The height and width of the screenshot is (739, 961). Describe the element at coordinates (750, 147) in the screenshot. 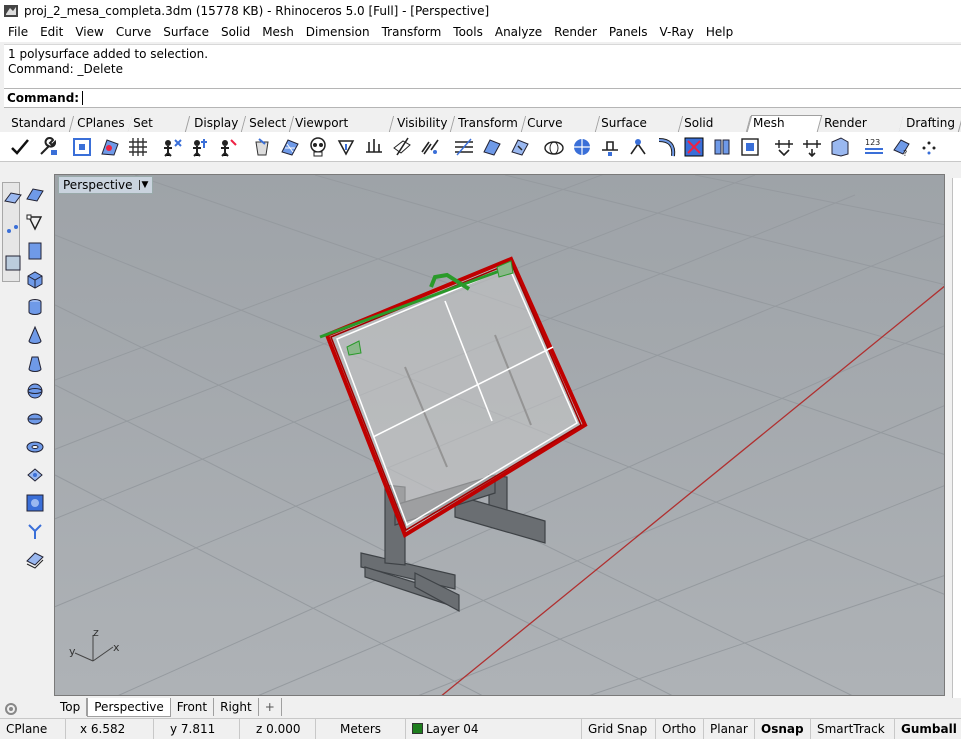

I see `mesh-outline-icon` at that location.